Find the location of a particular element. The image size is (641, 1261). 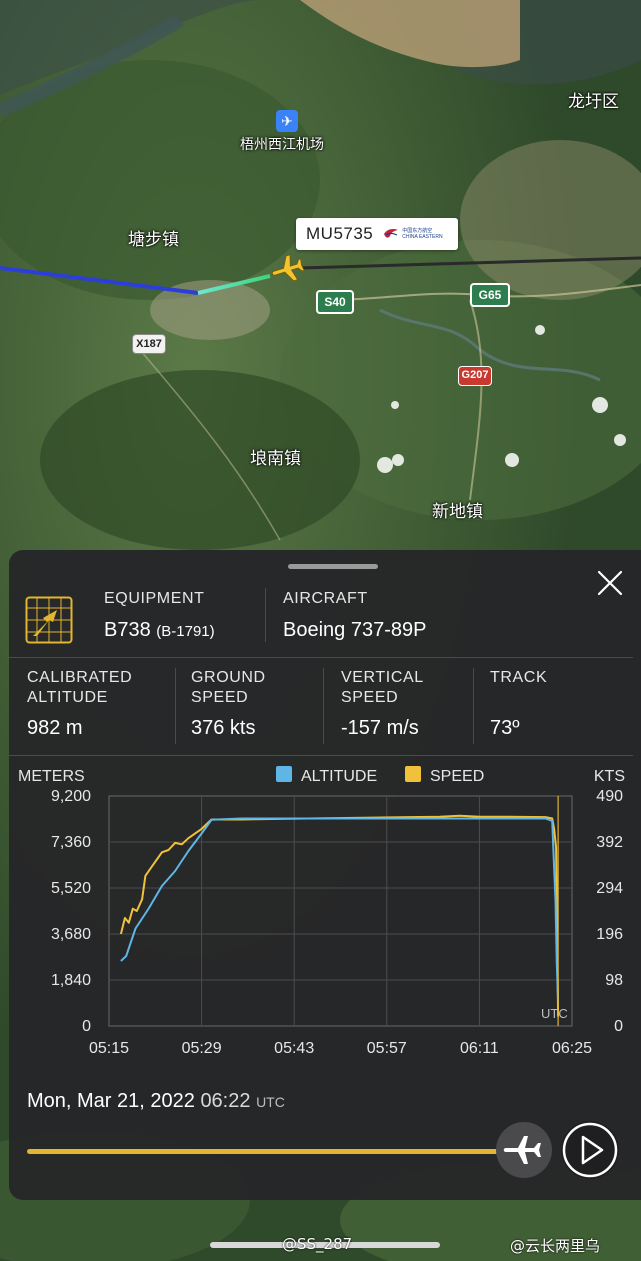

equipment-registration: (B-1791) is located at coordinates (185, 631).